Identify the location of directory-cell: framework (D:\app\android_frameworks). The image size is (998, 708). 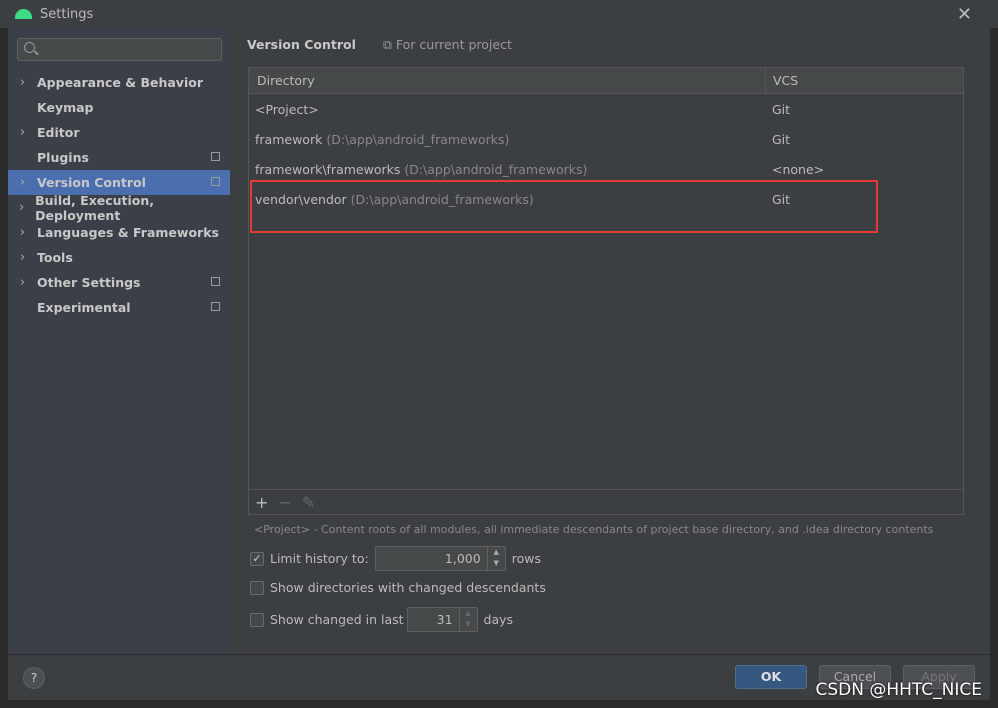
(382, 139).